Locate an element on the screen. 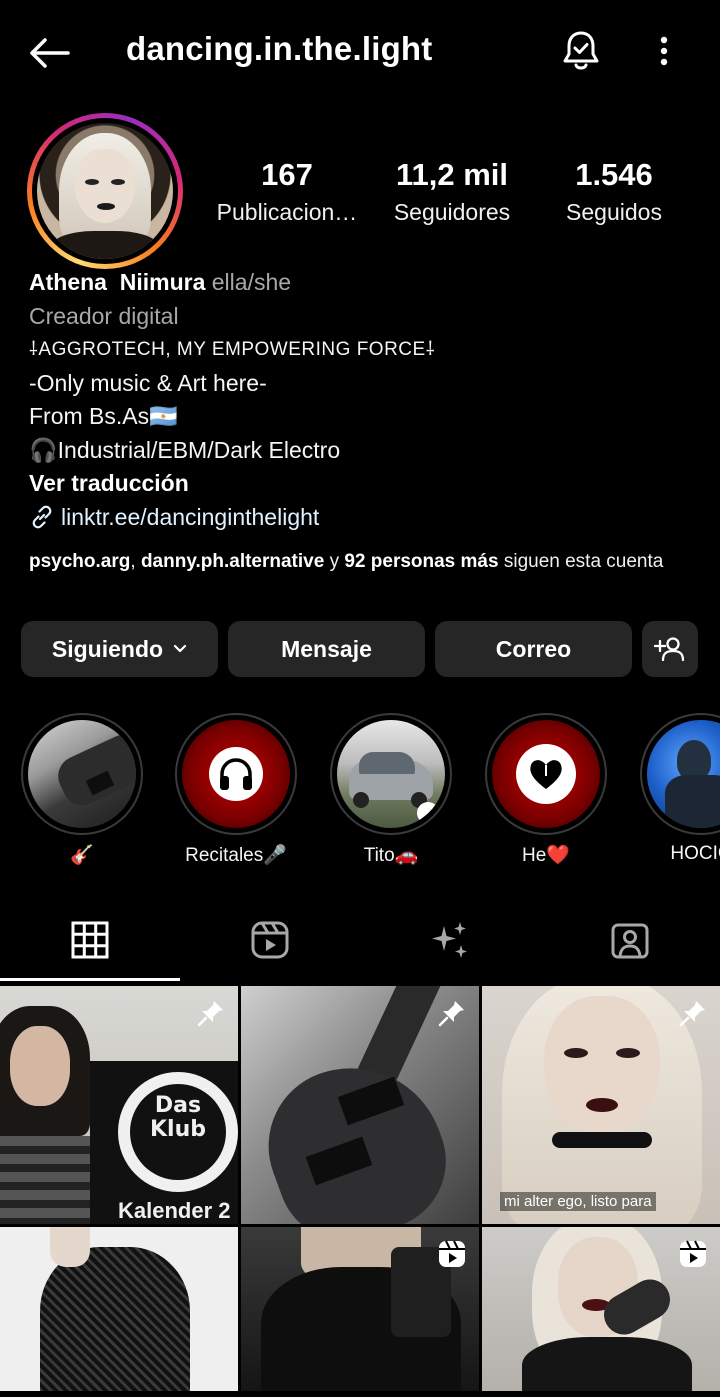  tab-posts-grid is located at coordinates (90, 940).